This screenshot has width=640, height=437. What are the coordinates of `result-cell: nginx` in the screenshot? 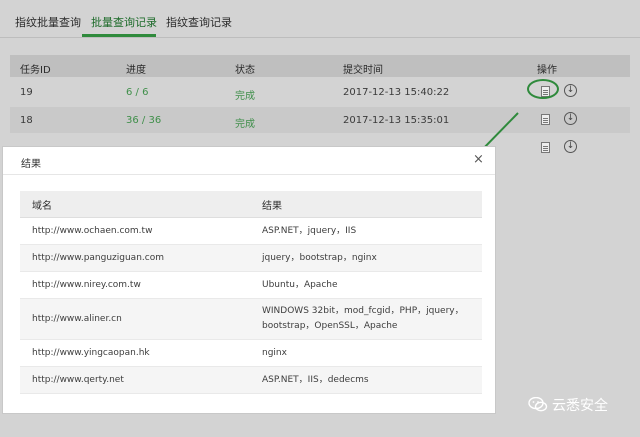 It's located at (274, 353).